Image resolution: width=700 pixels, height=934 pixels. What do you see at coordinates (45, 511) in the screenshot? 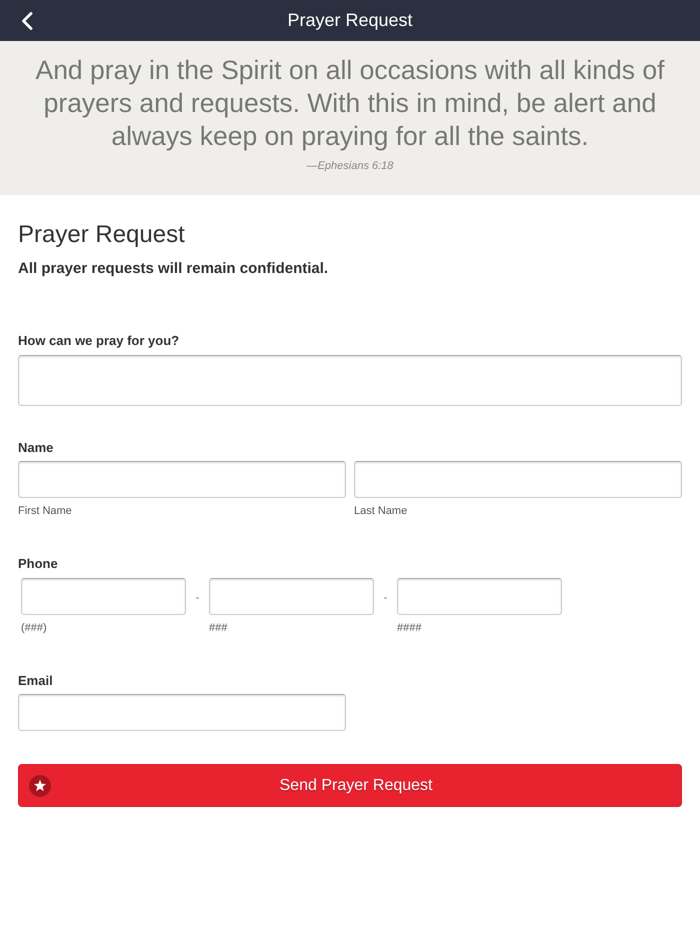
I see `field-hint: First Name` at bounding box center [45, 511].